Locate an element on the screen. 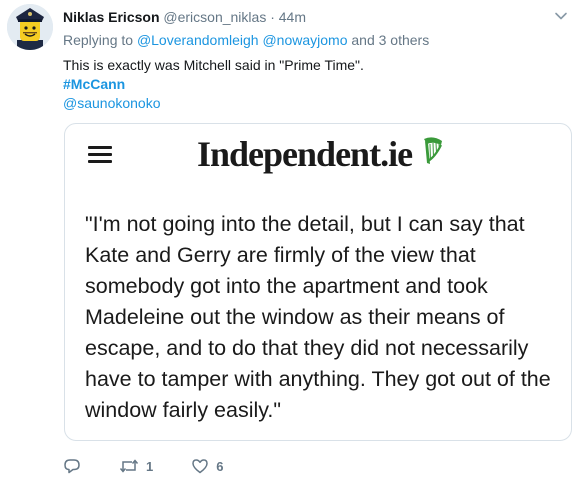 The image size is (578, 479). avatar is located at coordinates (30, 27).